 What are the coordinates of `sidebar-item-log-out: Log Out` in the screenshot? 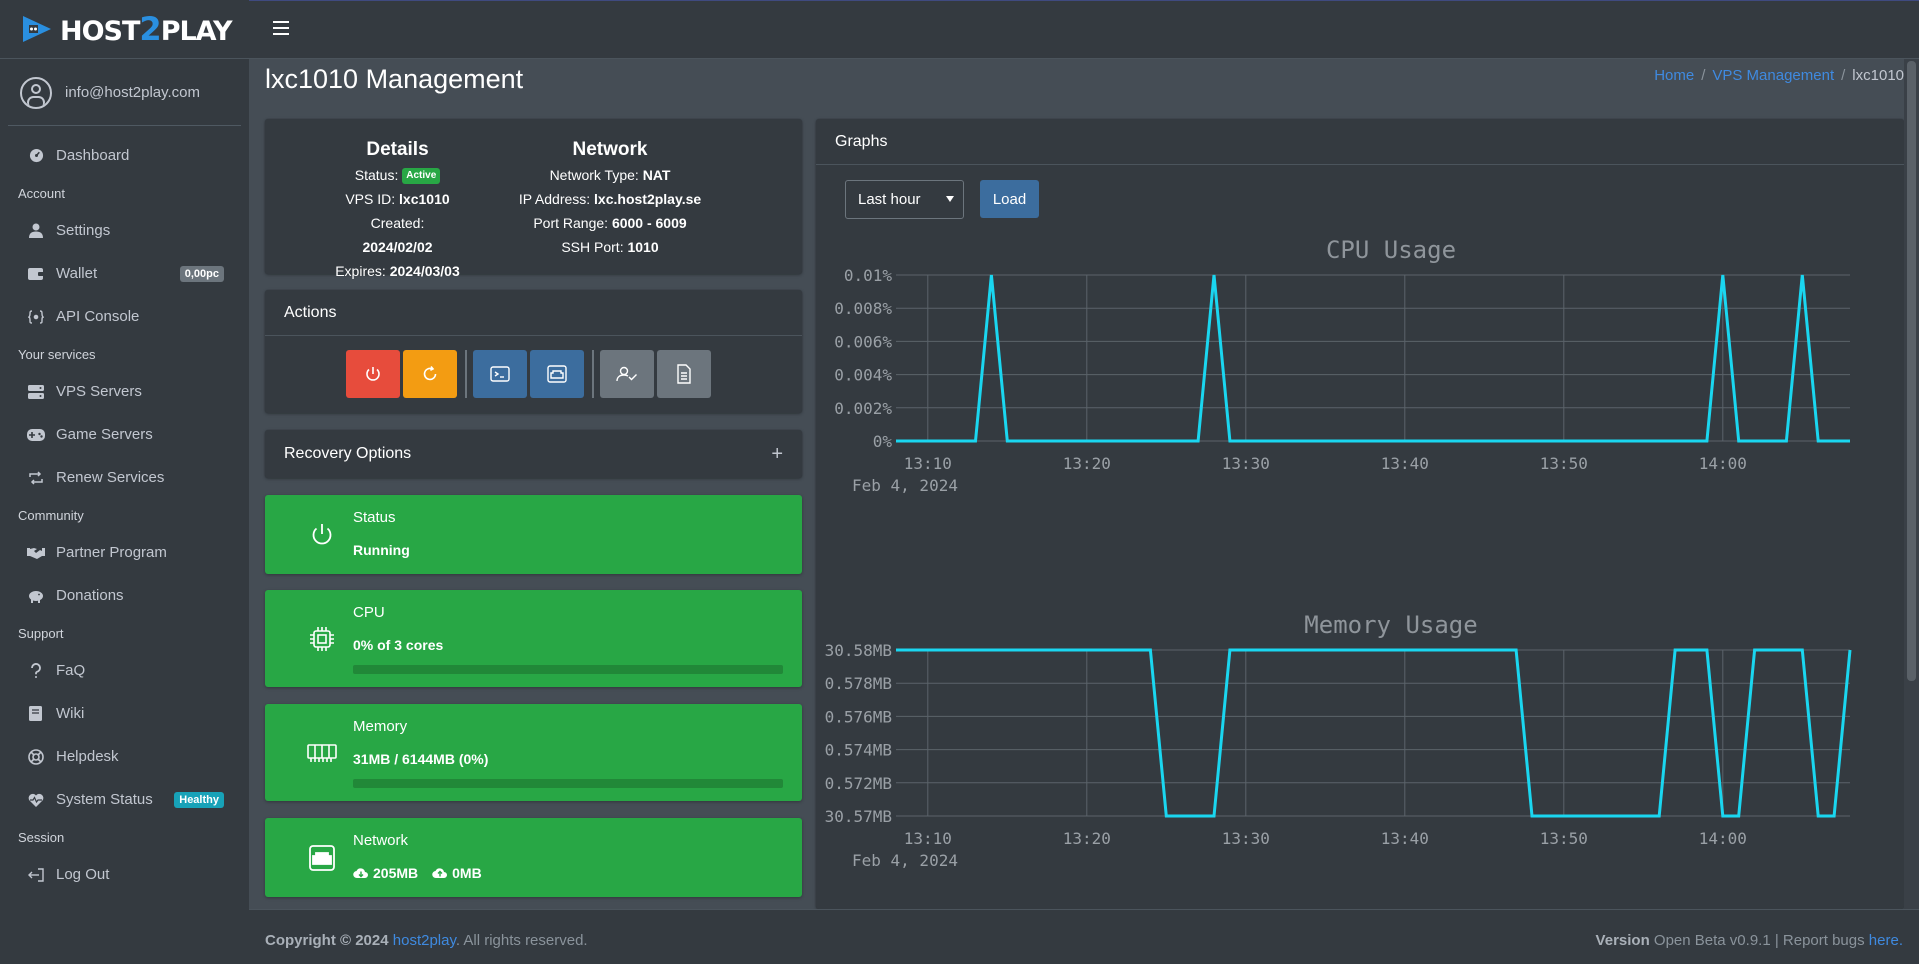 It's located at (124, 874).